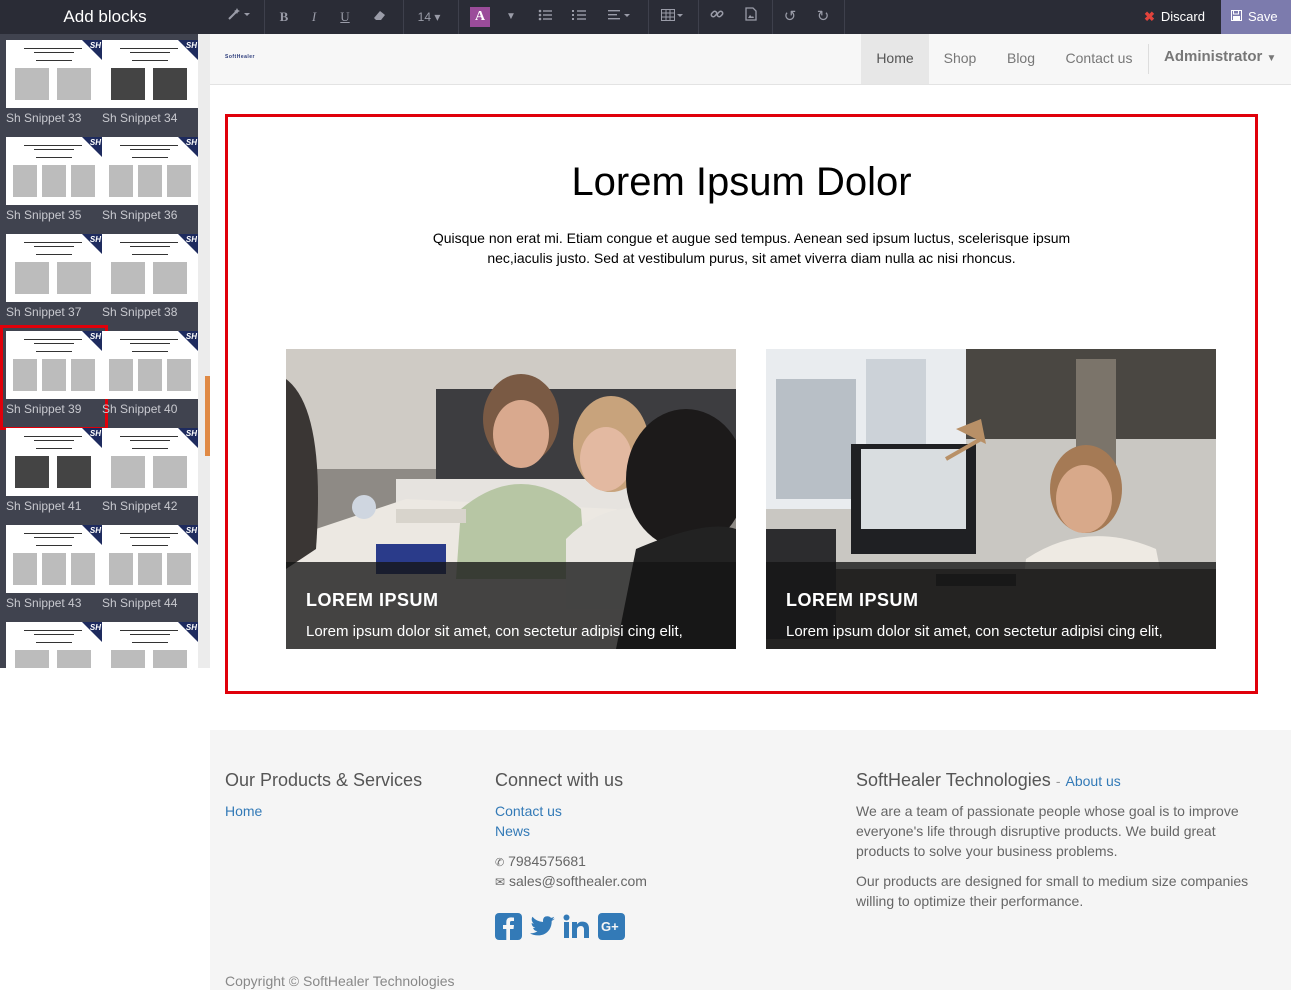 This screenshot has height=990, width=1291. I want to click on nav-divider, so click(1148, 59).